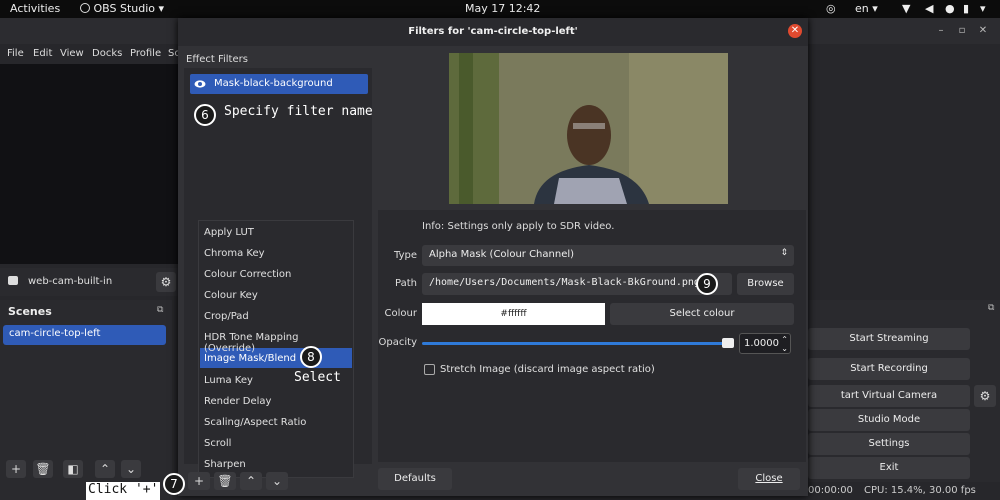 Image resolution: width=1000 pixels, height=500 pixels. Describe the element at coordinates (317, 377) in the screenshot. I see `annotation-text-8: Select` at that location.